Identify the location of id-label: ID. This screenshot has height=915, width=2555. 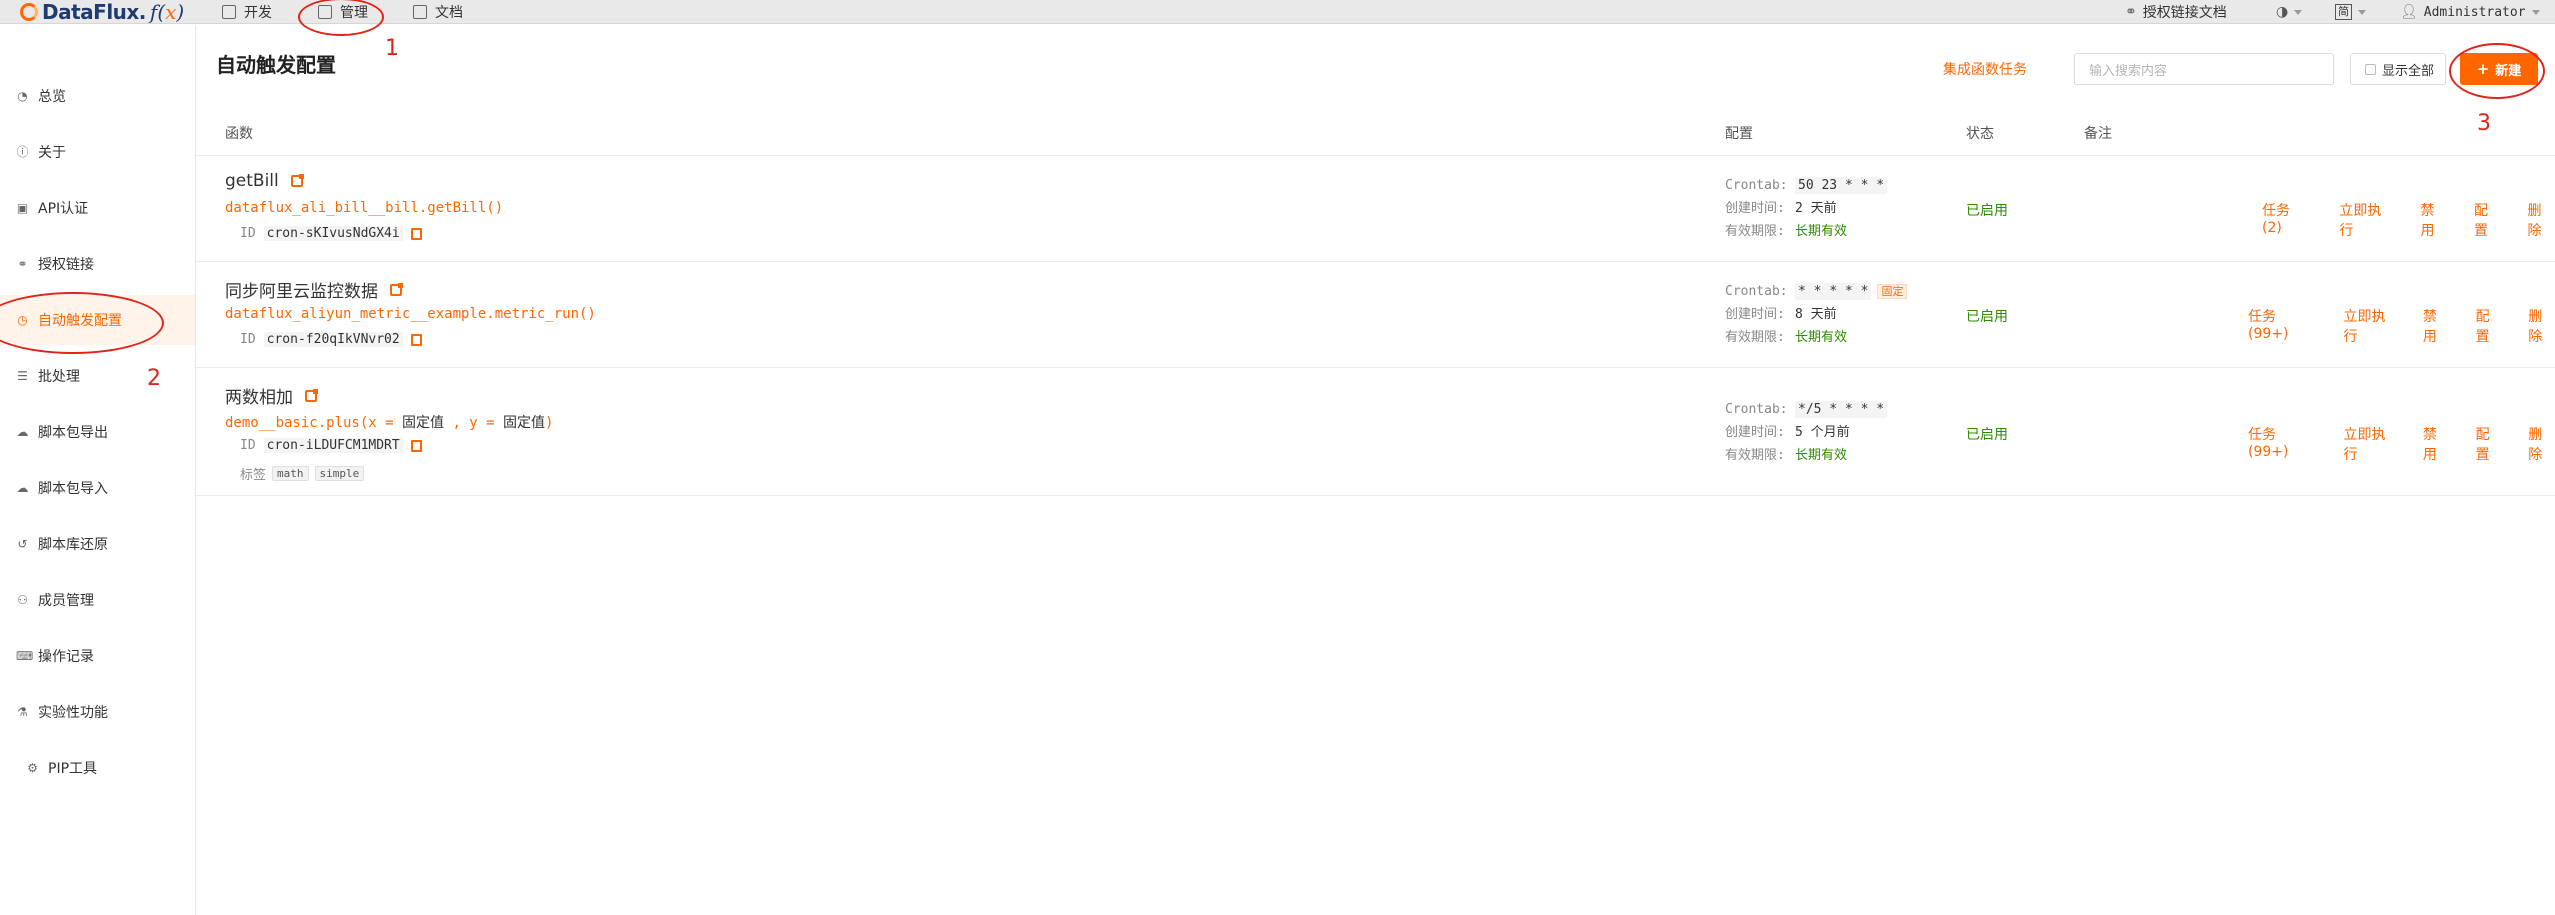
(248, 445).